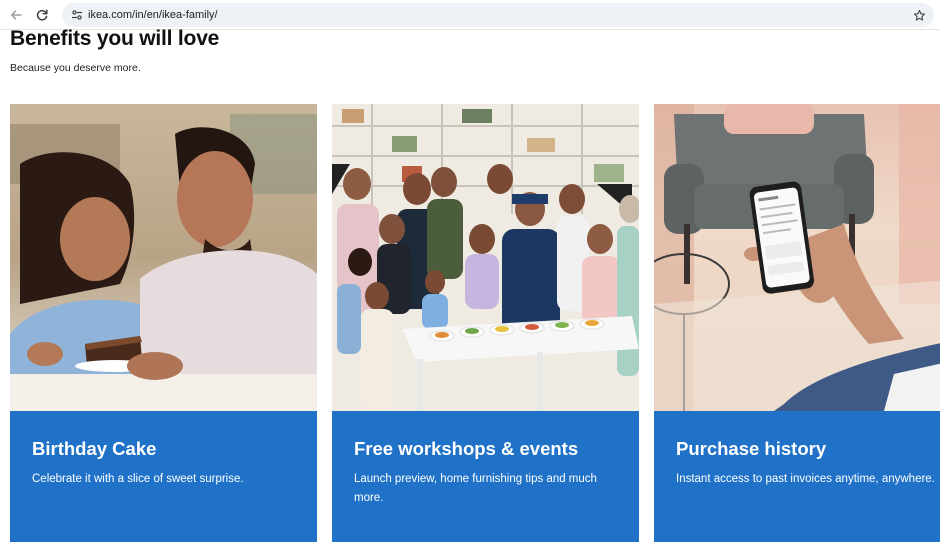 This screenshot has width=940, height=542. What do you see at coordinates (751, 448) in the screenshot?
I see `card-title: Purchase history` at bounding box center [751, 448].